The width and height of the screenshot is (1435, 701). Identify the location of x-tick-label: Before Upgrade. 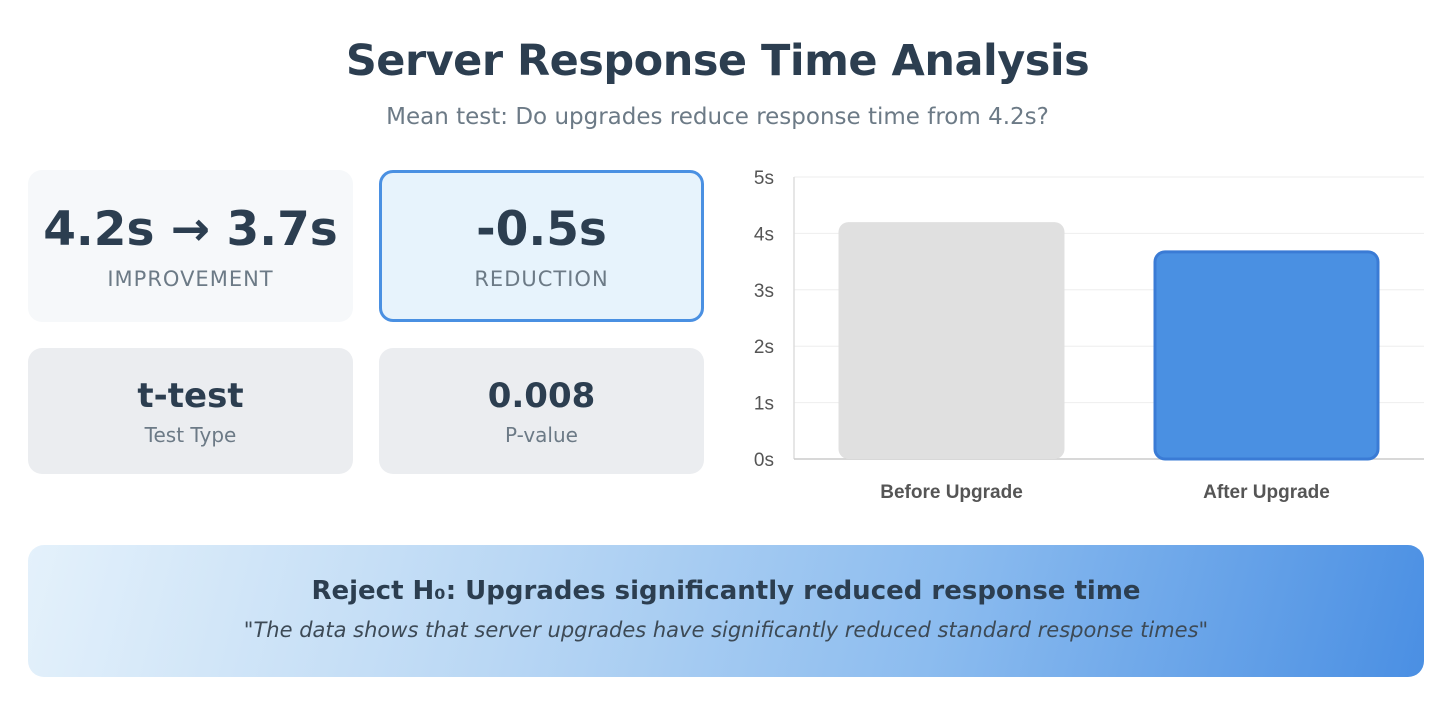
(951, 492).